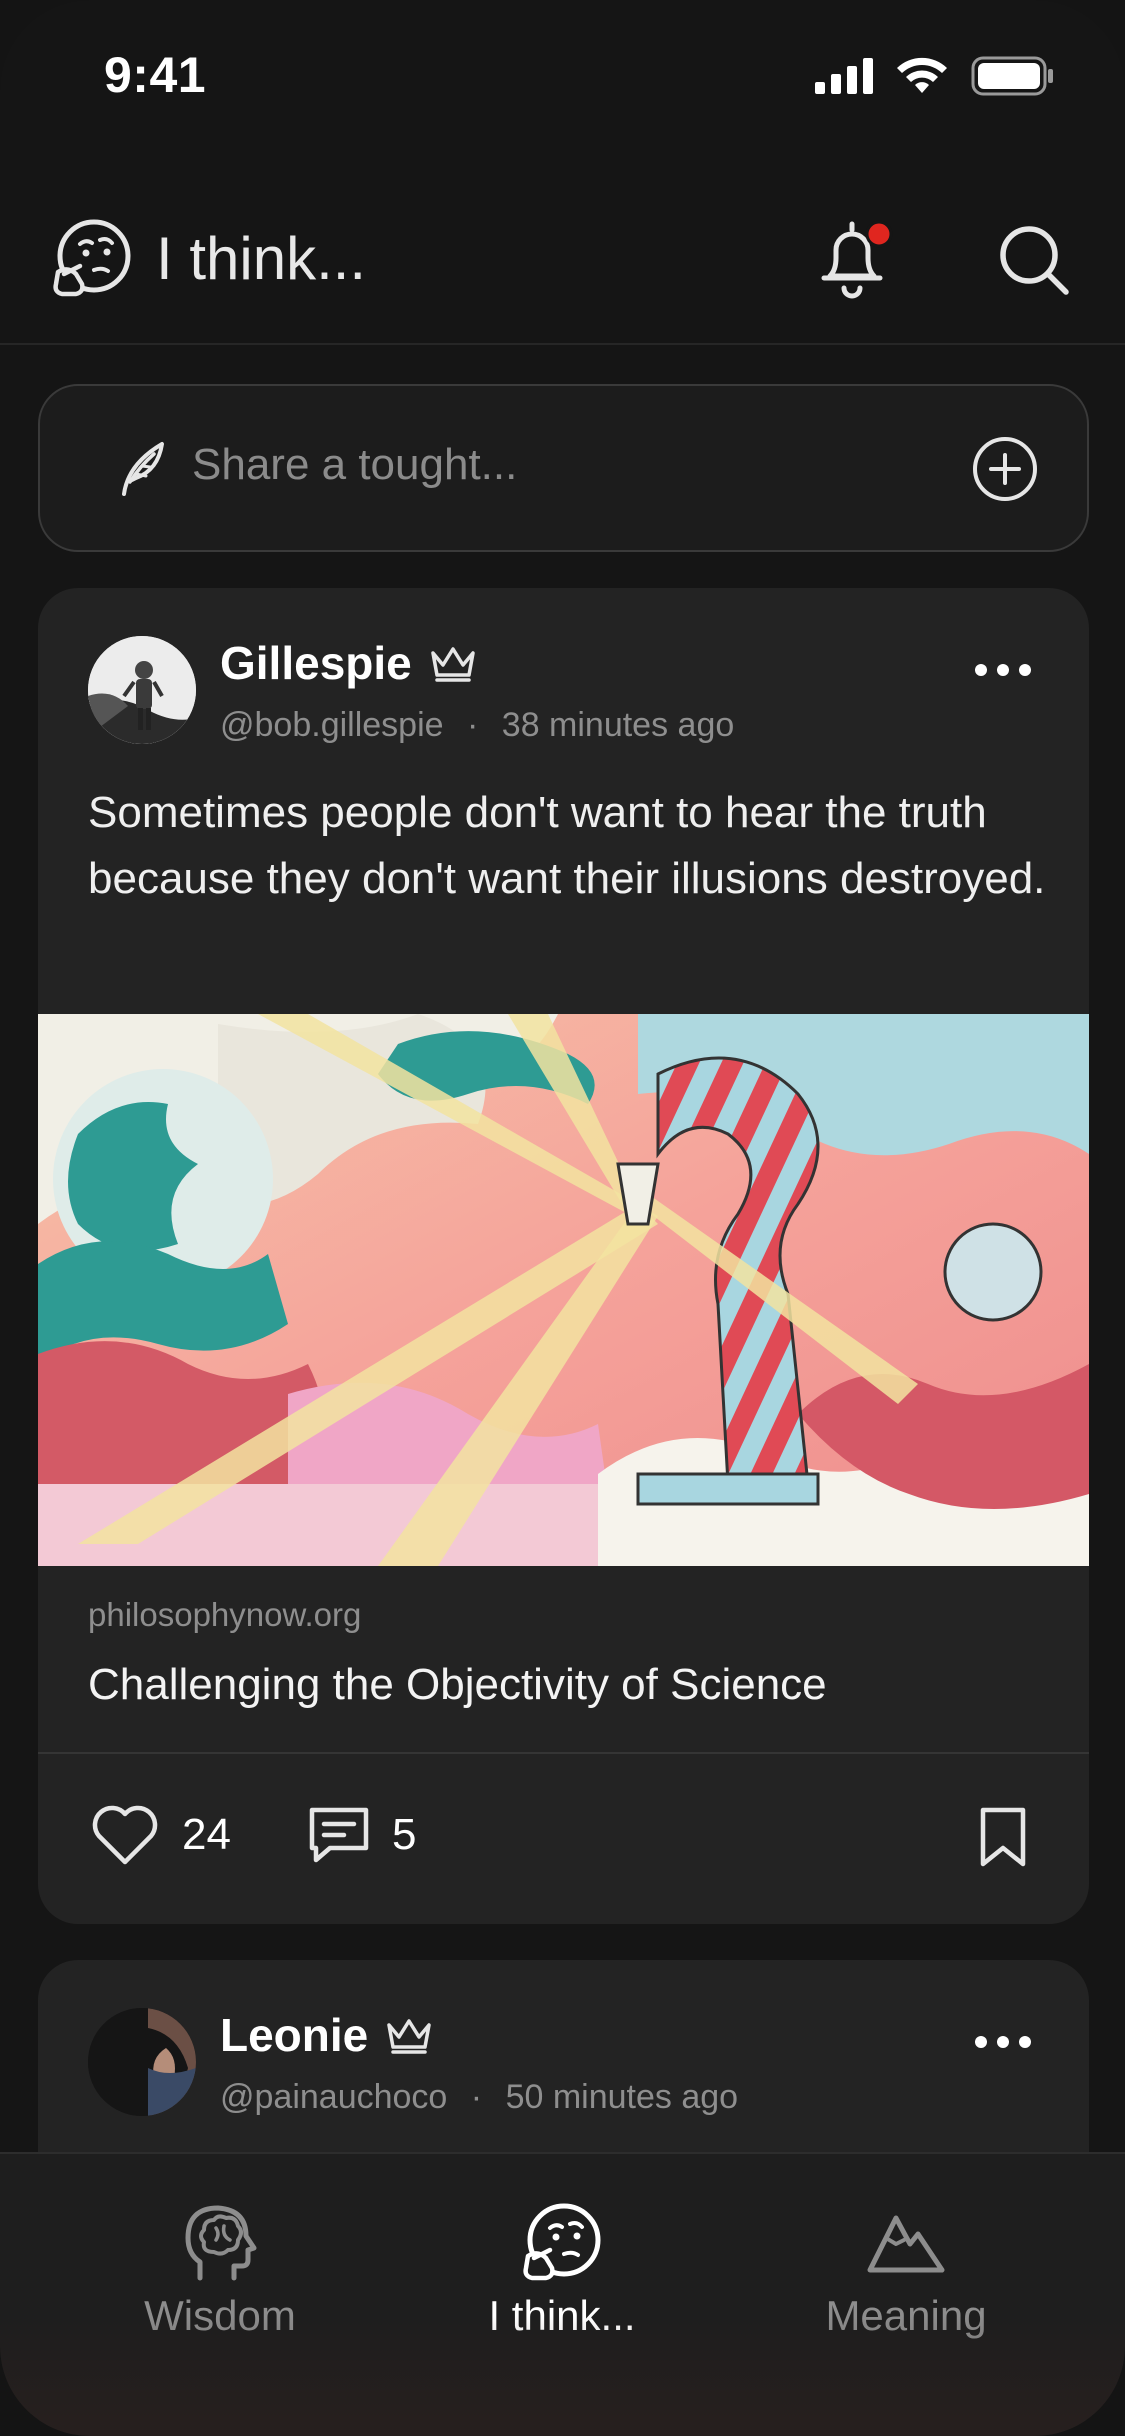 The width and height of the screenshot is (1125, 2436). What do you see at coordinates (563, 1753) in the screenshot?
I see `card-divider` at bounding box center [563, 1753].